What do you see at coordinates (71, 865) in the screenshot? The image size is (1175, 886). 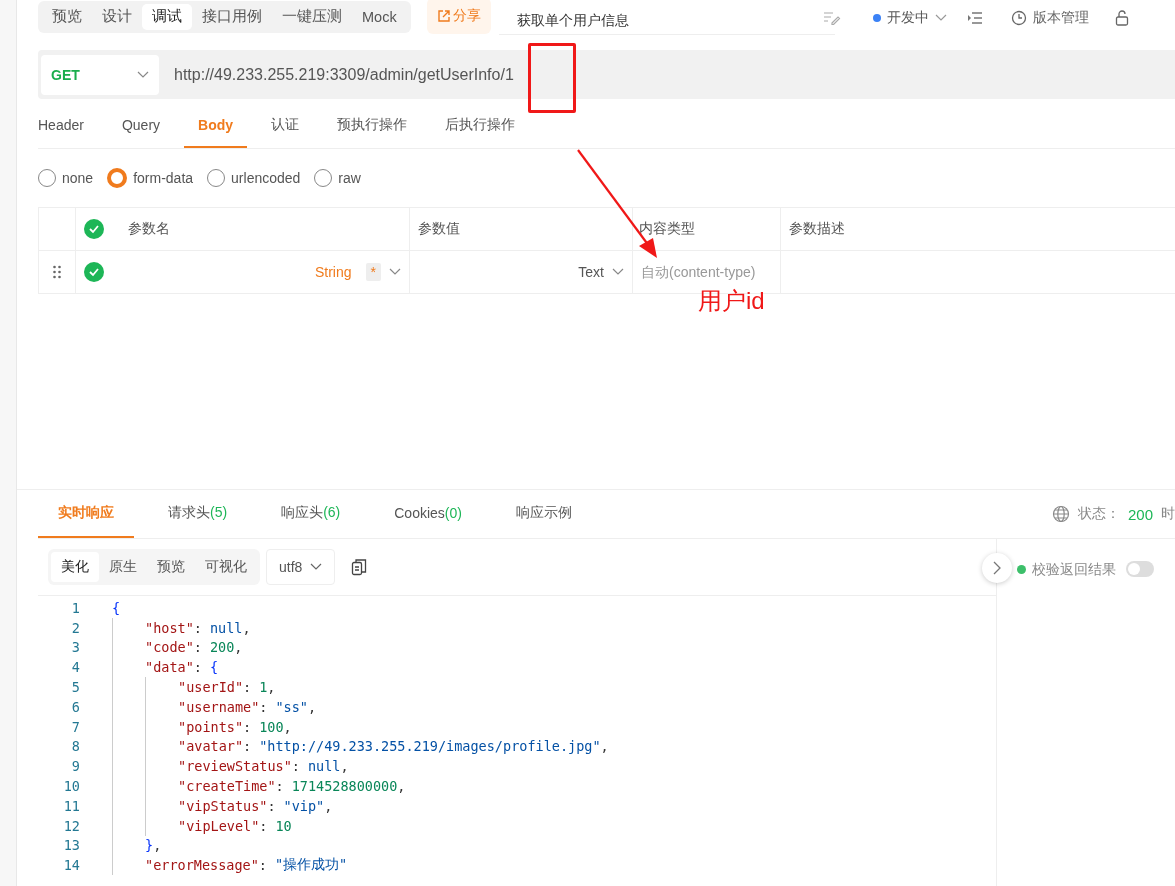 I see `line-number: 14` at bounding box center [71, 865].